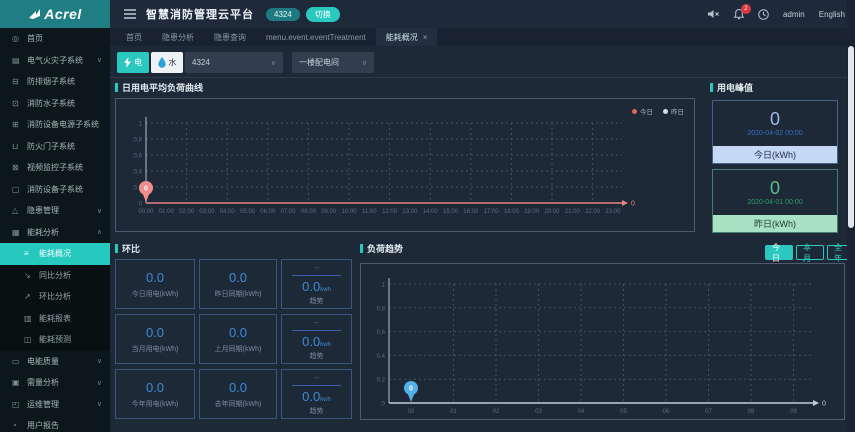  I want to click on sidebar-item-label: 电气火灾子系统, so click(55, 60).